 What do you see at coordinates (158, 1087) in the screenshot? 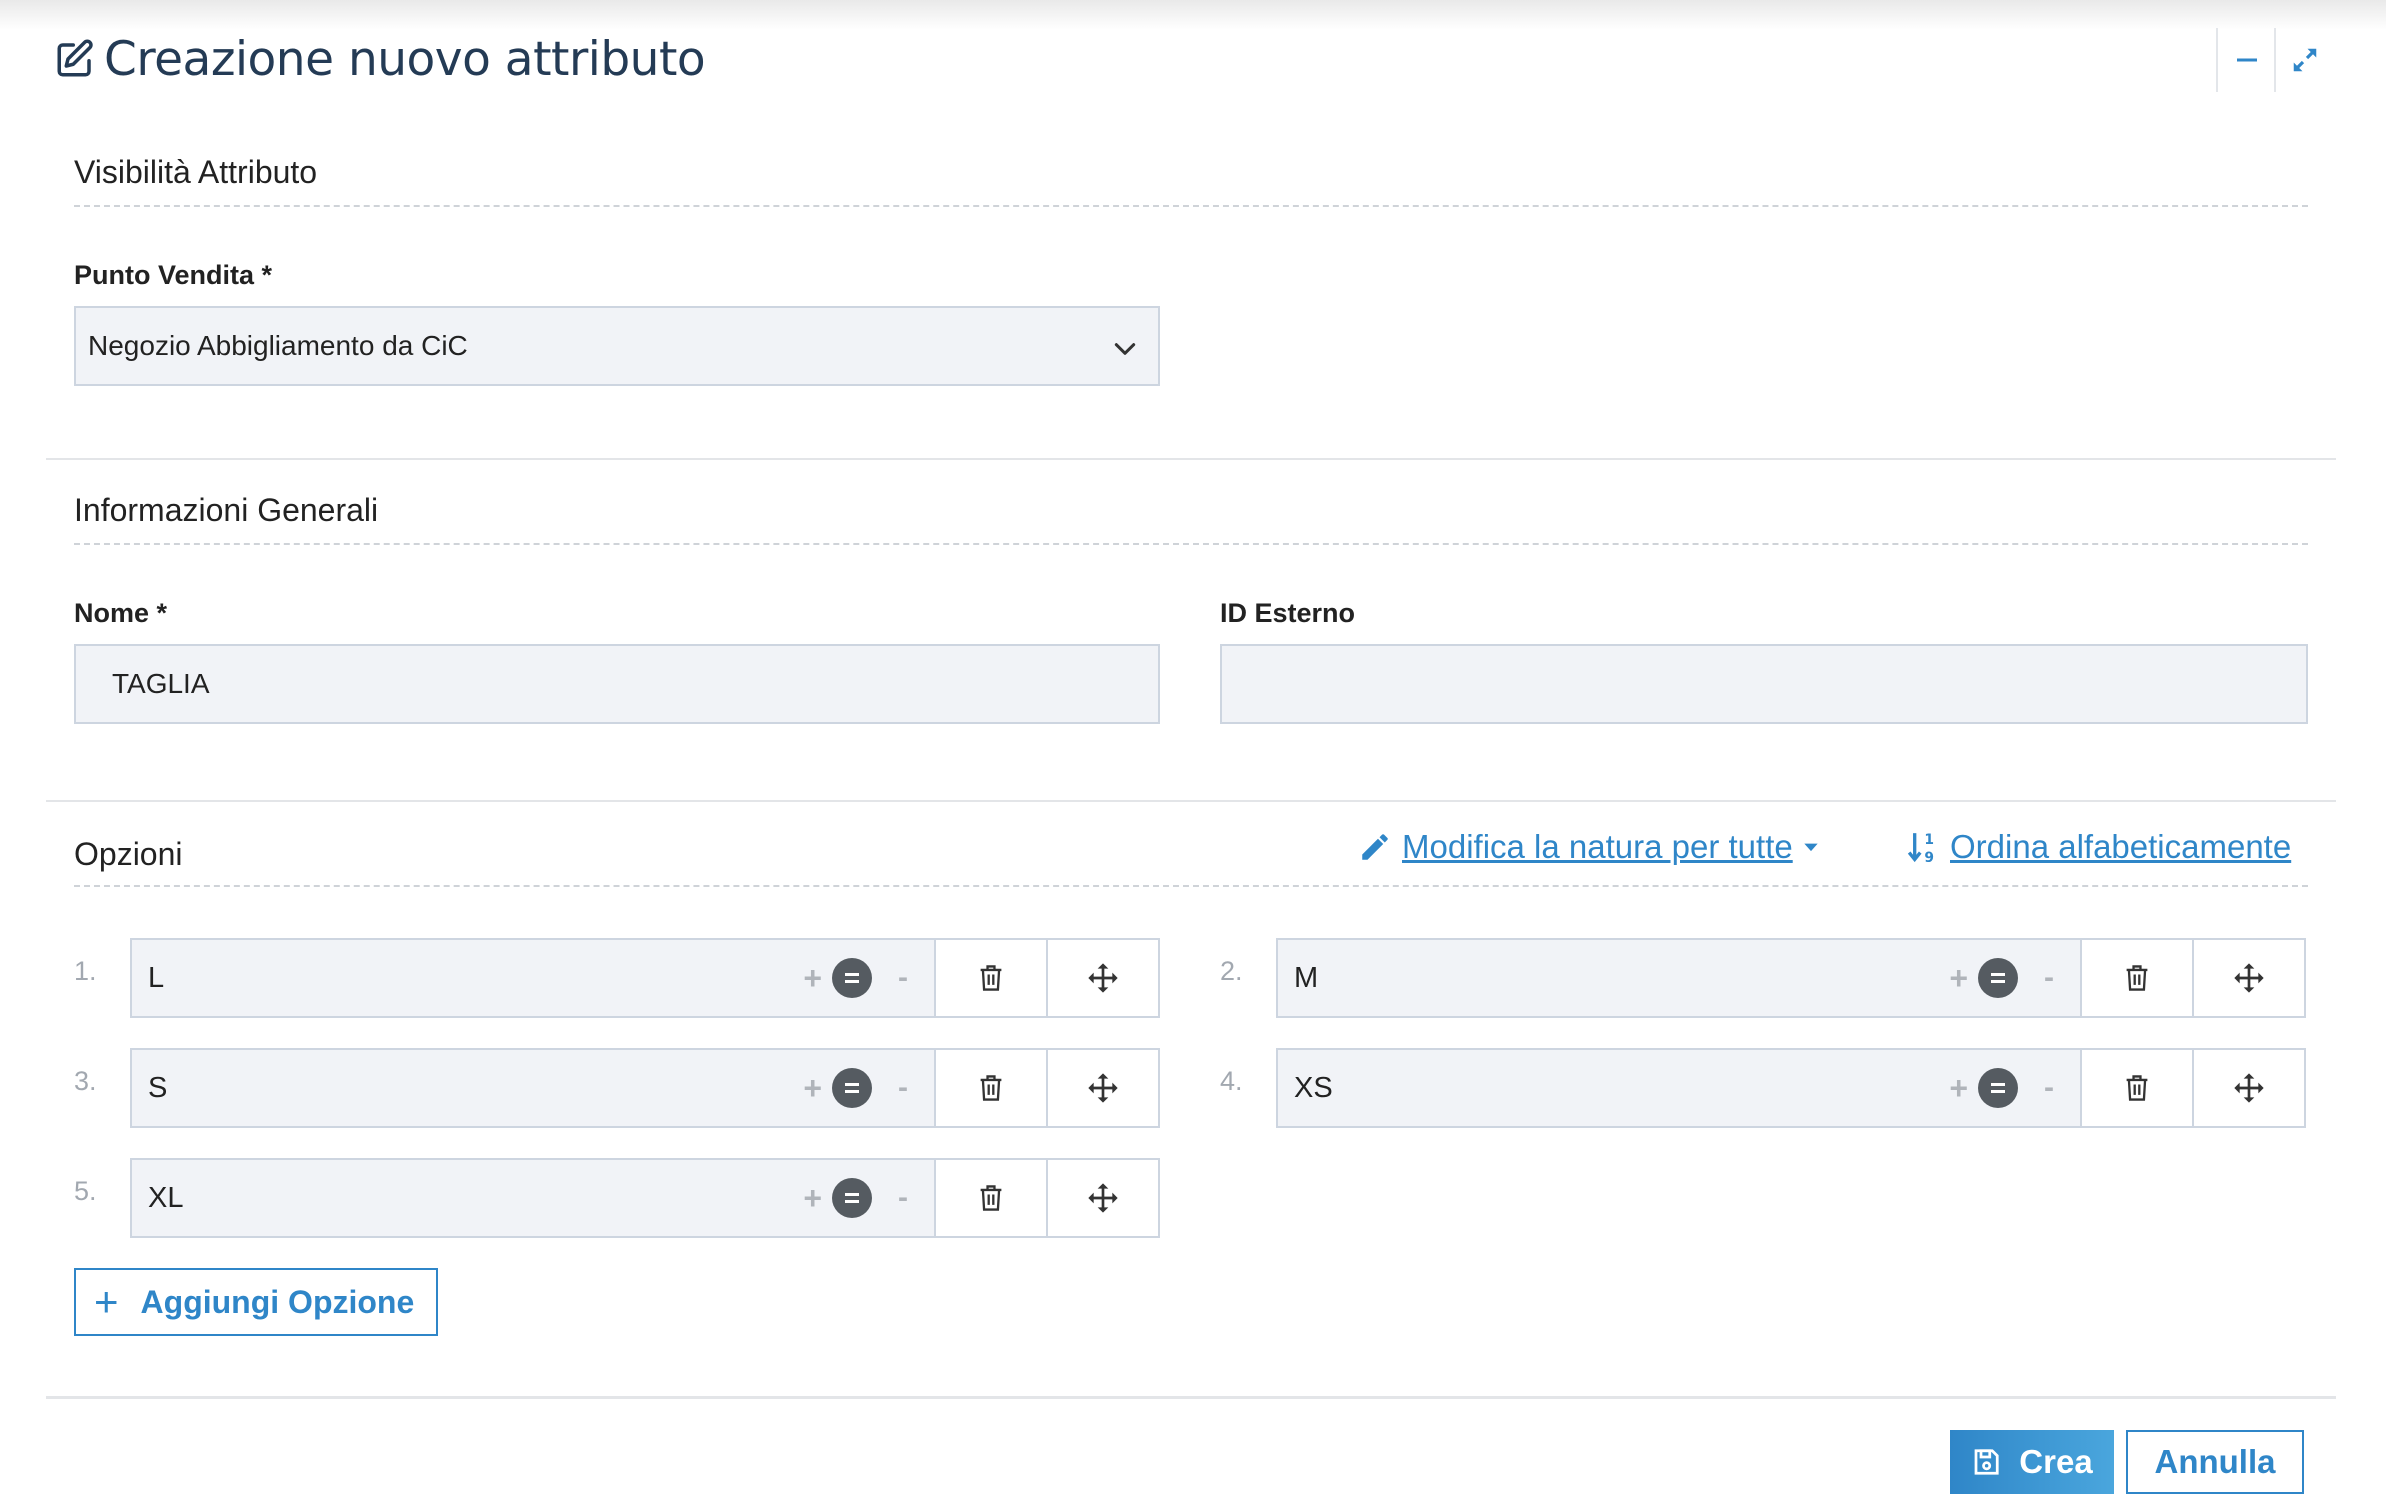
I see `option-value: S` at bounding box center [158, 1087].